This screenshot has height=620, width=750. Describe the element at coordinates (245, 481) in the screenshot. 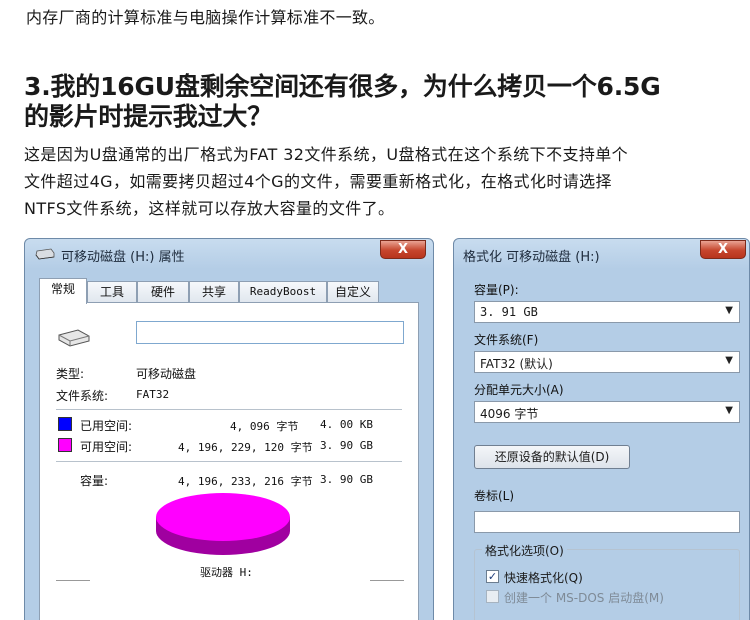

I see `capacity-bytes: 4, 196, 233, 216 字节` at that location.